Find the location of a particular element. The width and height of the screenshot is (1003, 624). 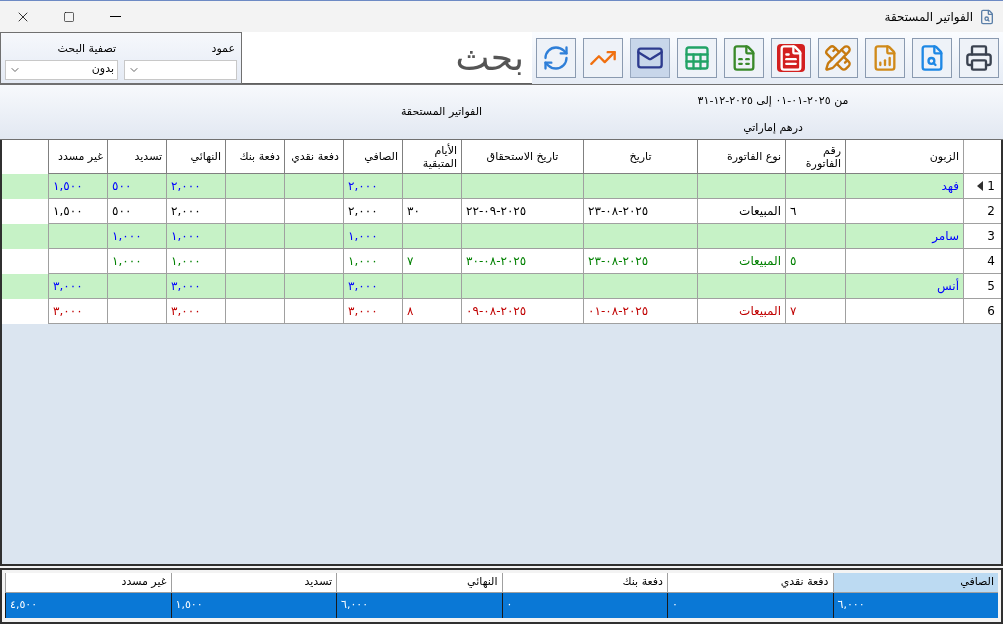

printer-icon is located at coordinates (979, 58).